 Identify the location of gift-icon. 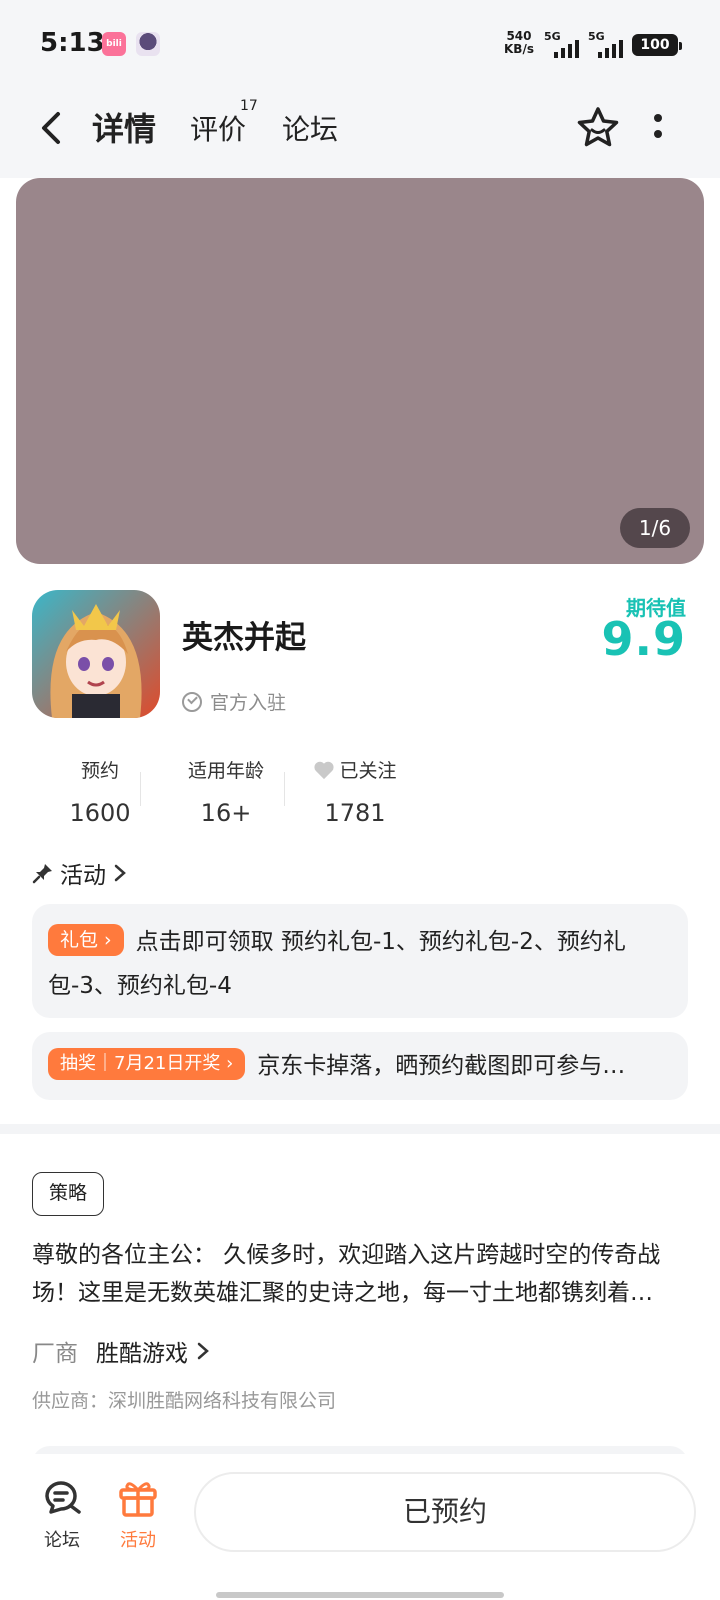
(138, 1499).